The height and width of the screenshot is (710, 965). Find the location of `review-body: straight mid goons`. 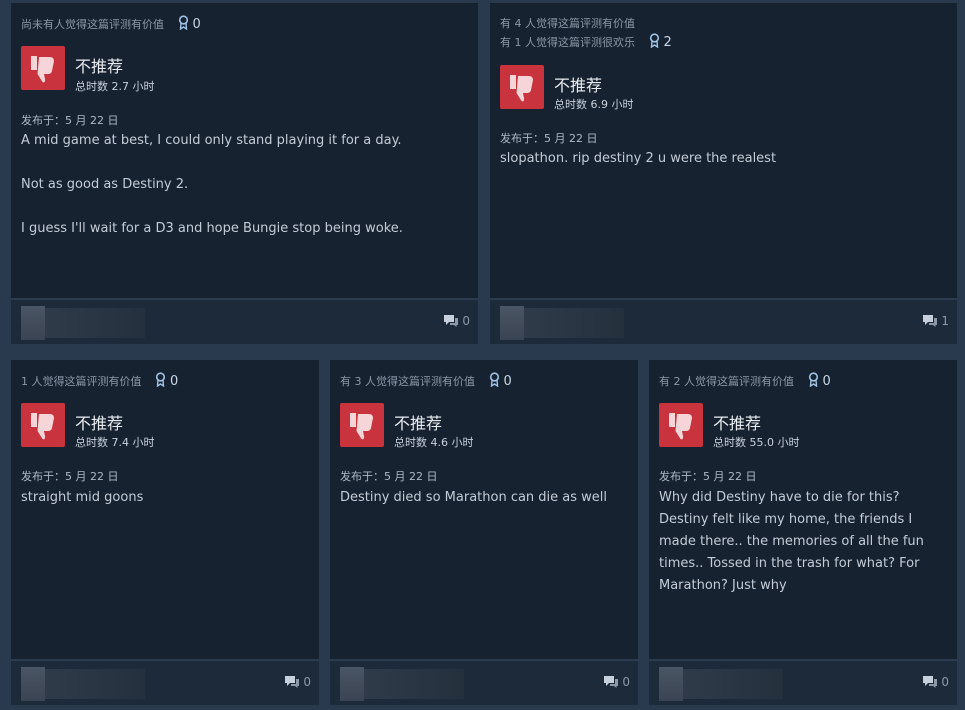

review-body: straight mid goons is located at coordinates (165, 509).